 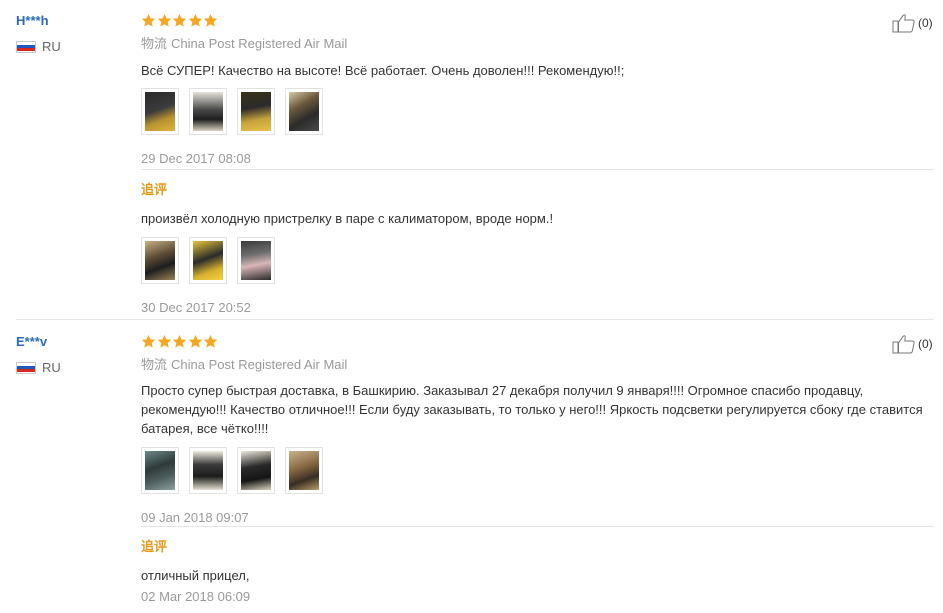 I want to click on reviewer-info: E***v RU, so click(x=71, y=354).